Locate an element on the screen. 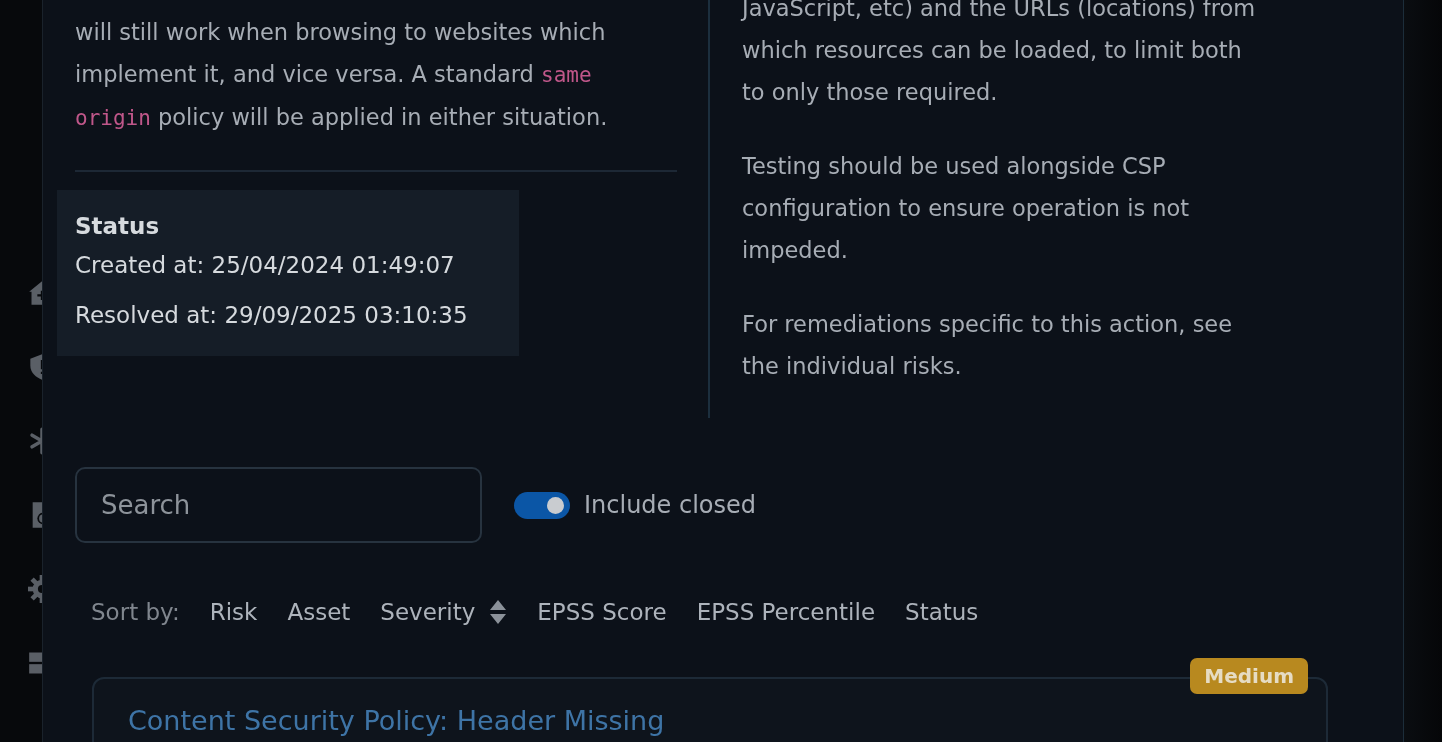  status-heading: Status is located at coordinates (118, 226).